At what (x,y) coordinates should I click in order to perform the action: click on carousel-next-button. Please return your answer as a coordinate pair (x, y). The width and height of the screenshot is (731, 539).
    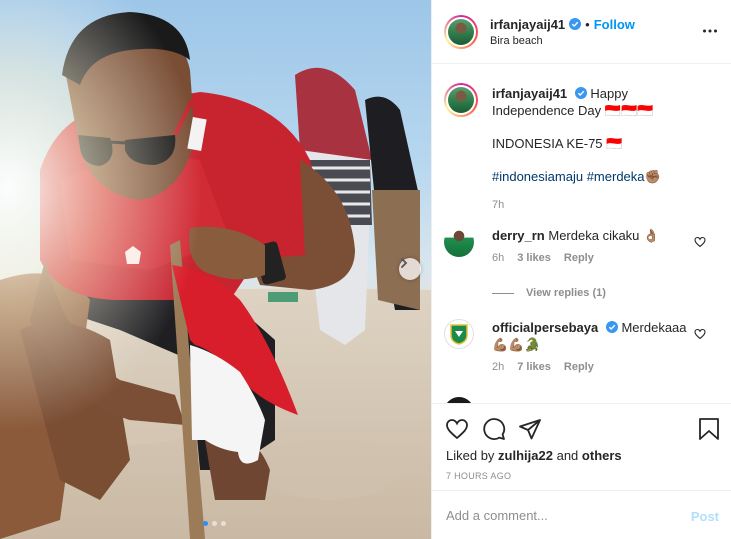
    Looking at the image, I should click on (410, 269).